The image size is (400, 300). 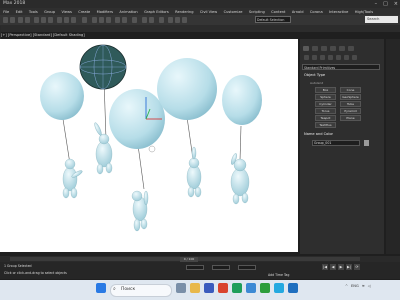 What do you see at coordinates (189, 259) in the screenshot?
I see `time-slider-handle: 0 / 100` at bounding box center [189, 259].